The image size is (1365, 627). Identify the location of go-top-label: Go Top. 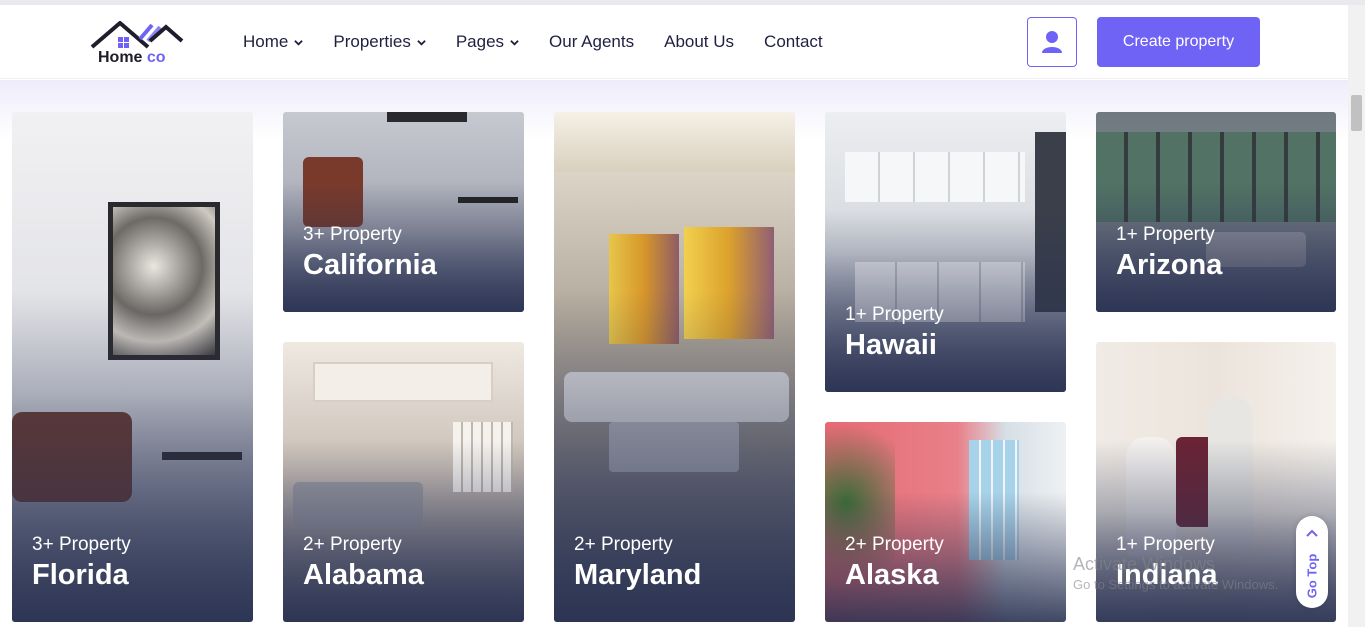
(1312, 576).